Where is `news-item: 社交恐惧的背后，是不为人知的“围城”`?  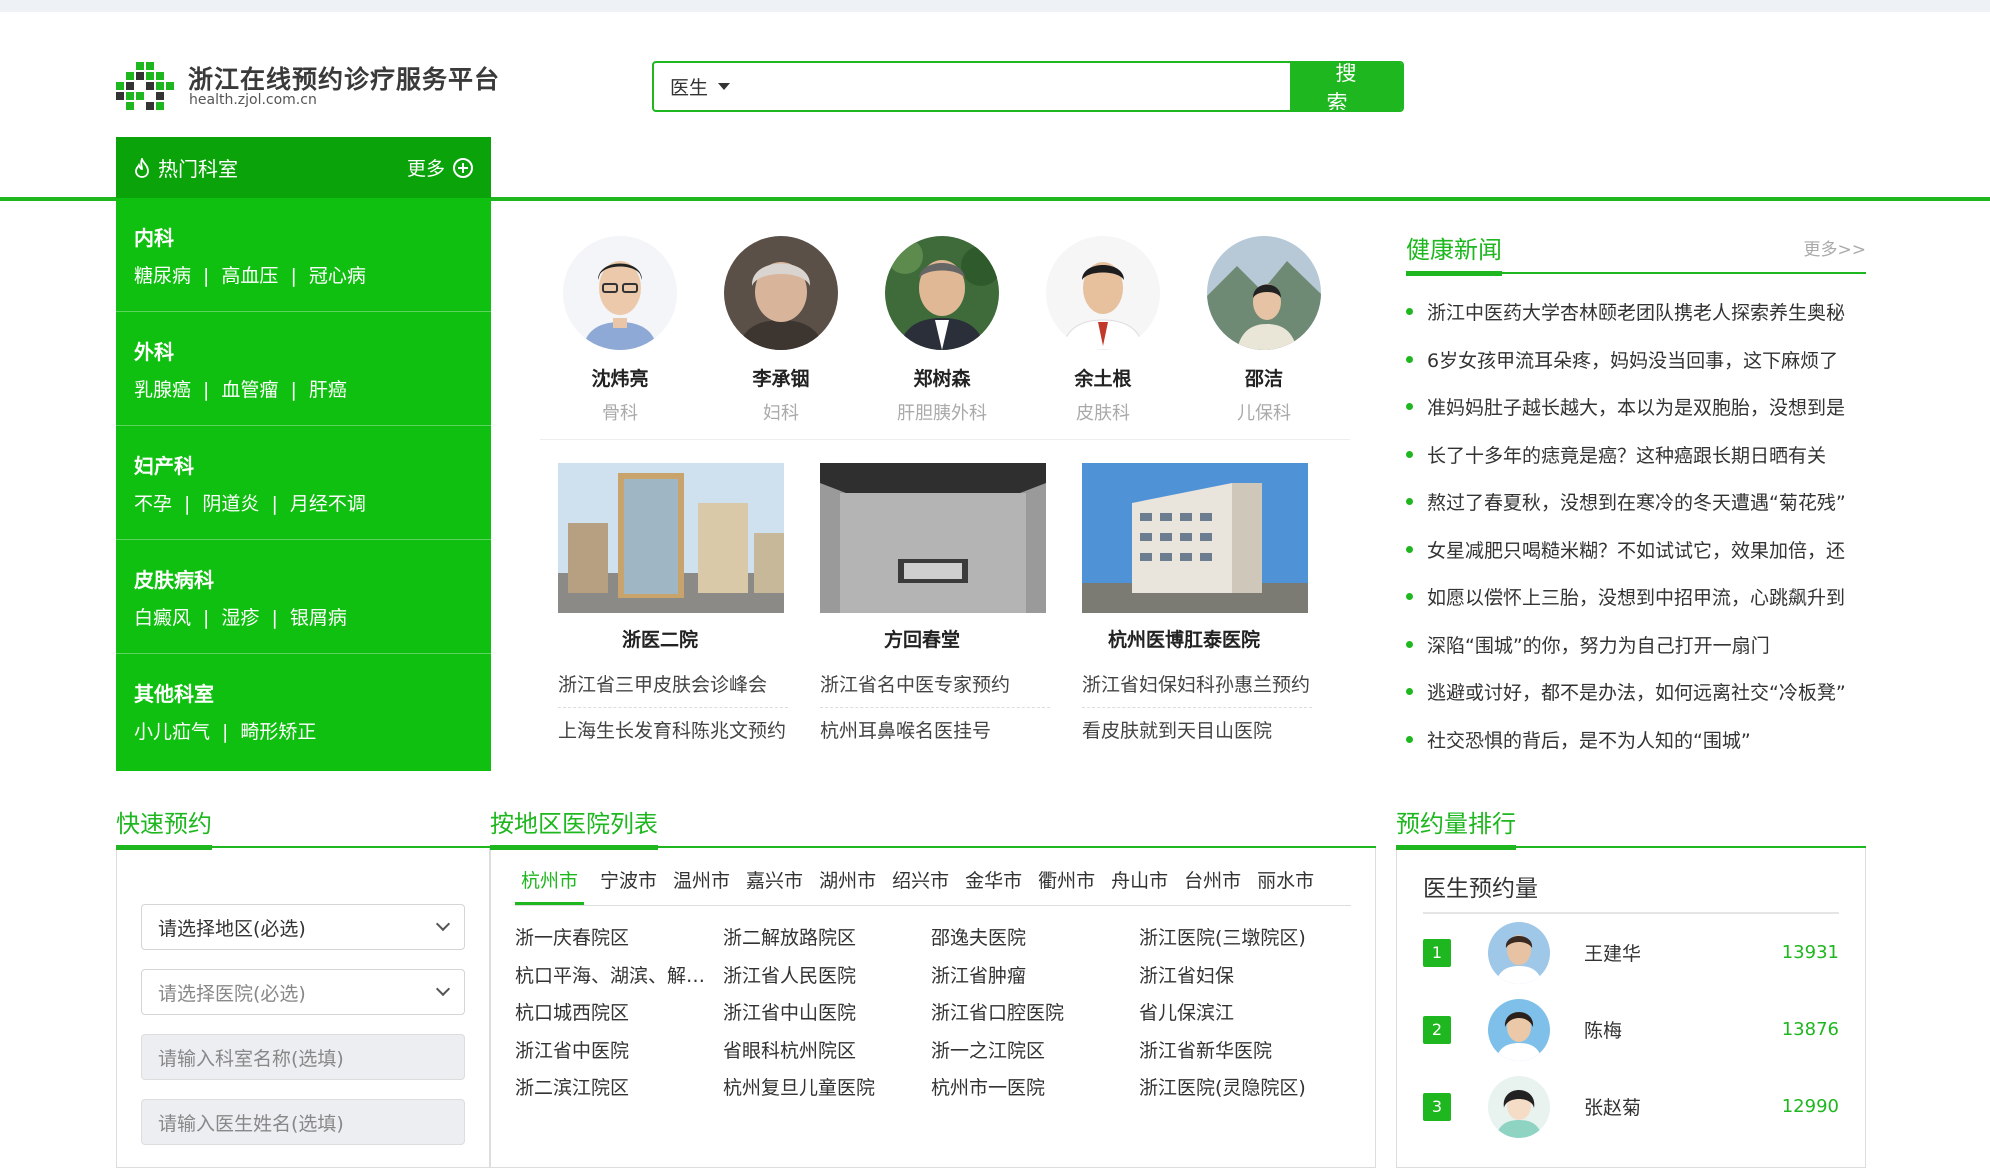 news-item: 社交恐惧的背后，是不为人知的“围城” is located at coordinates (1636, 740).